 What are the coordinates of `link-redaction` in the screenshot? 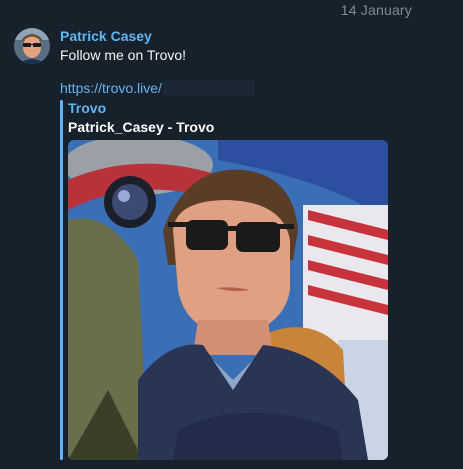 It's located at (208, 88).